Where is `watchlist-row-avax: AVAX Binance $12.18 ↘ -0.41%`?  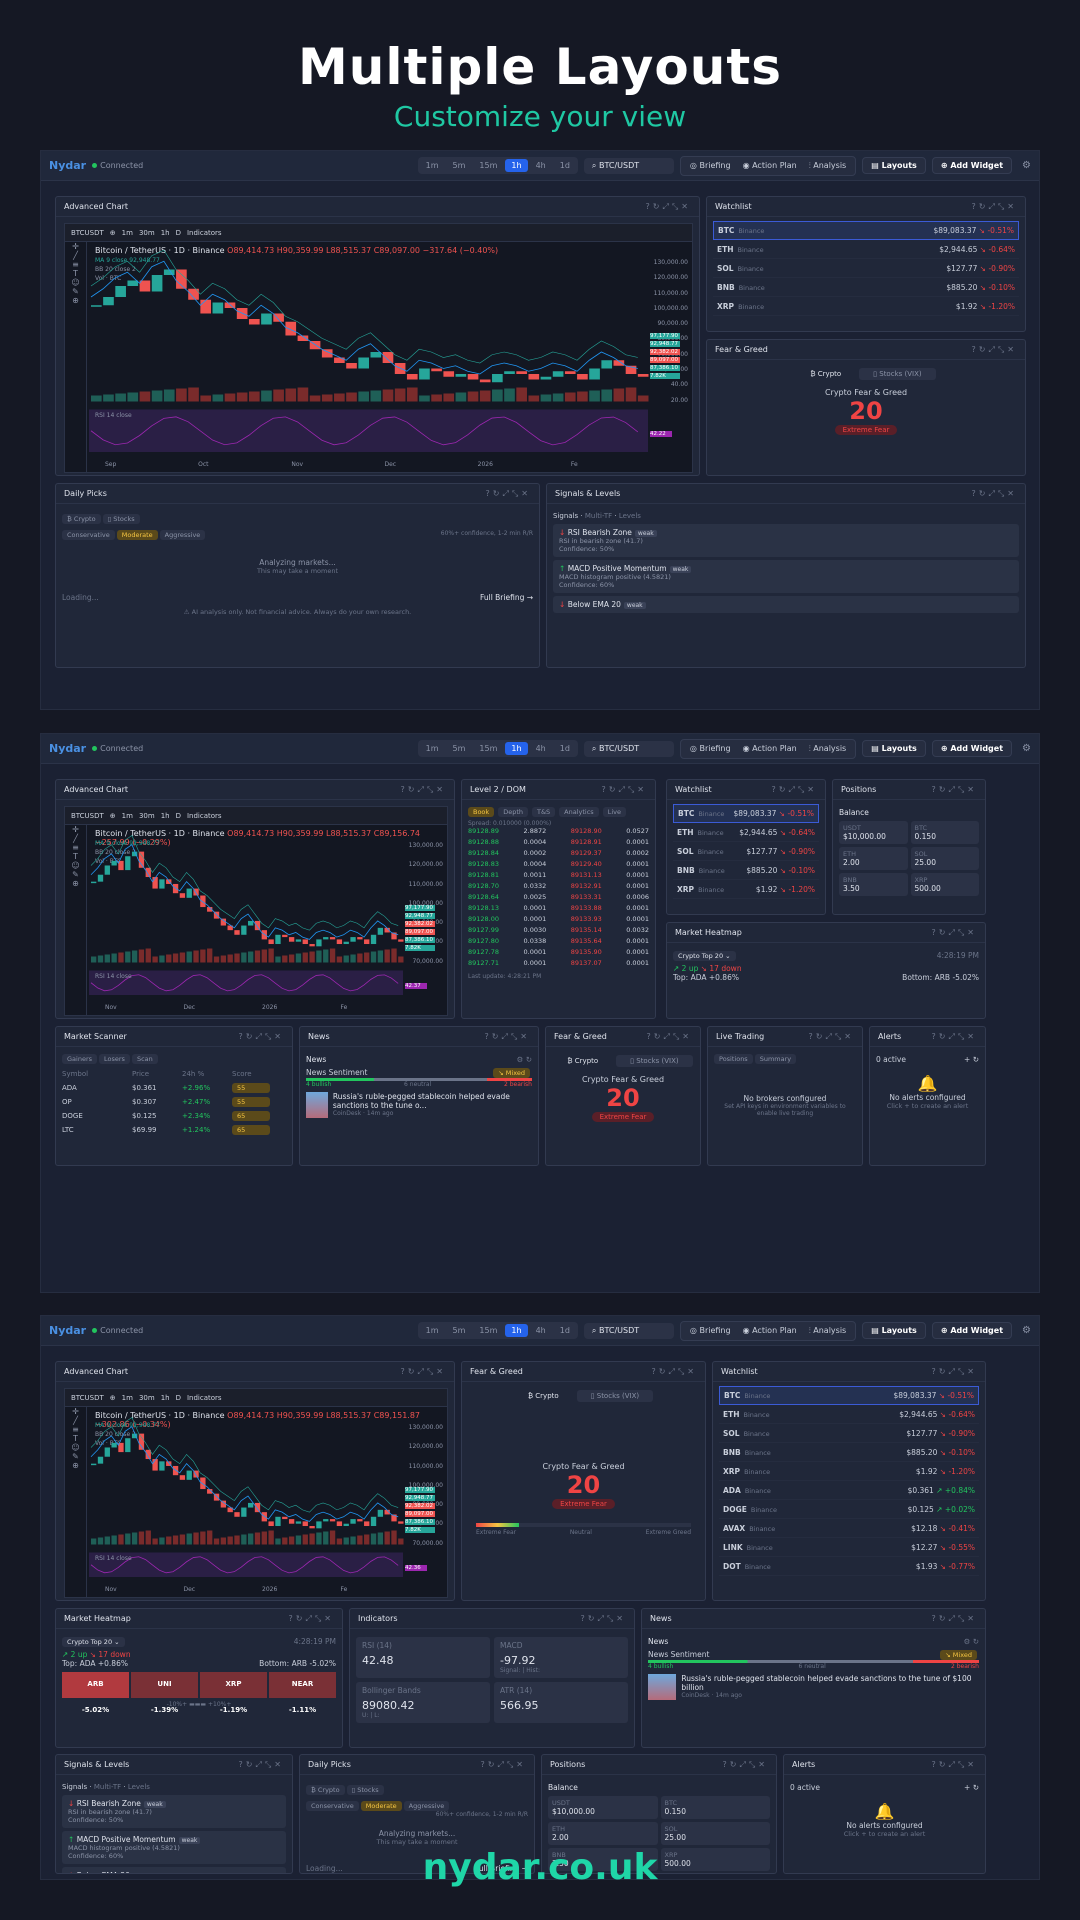
watchlist-row-avax: AVAX Binance $12.18 ↘ -0.41% is located at coordinates (849, 1528).